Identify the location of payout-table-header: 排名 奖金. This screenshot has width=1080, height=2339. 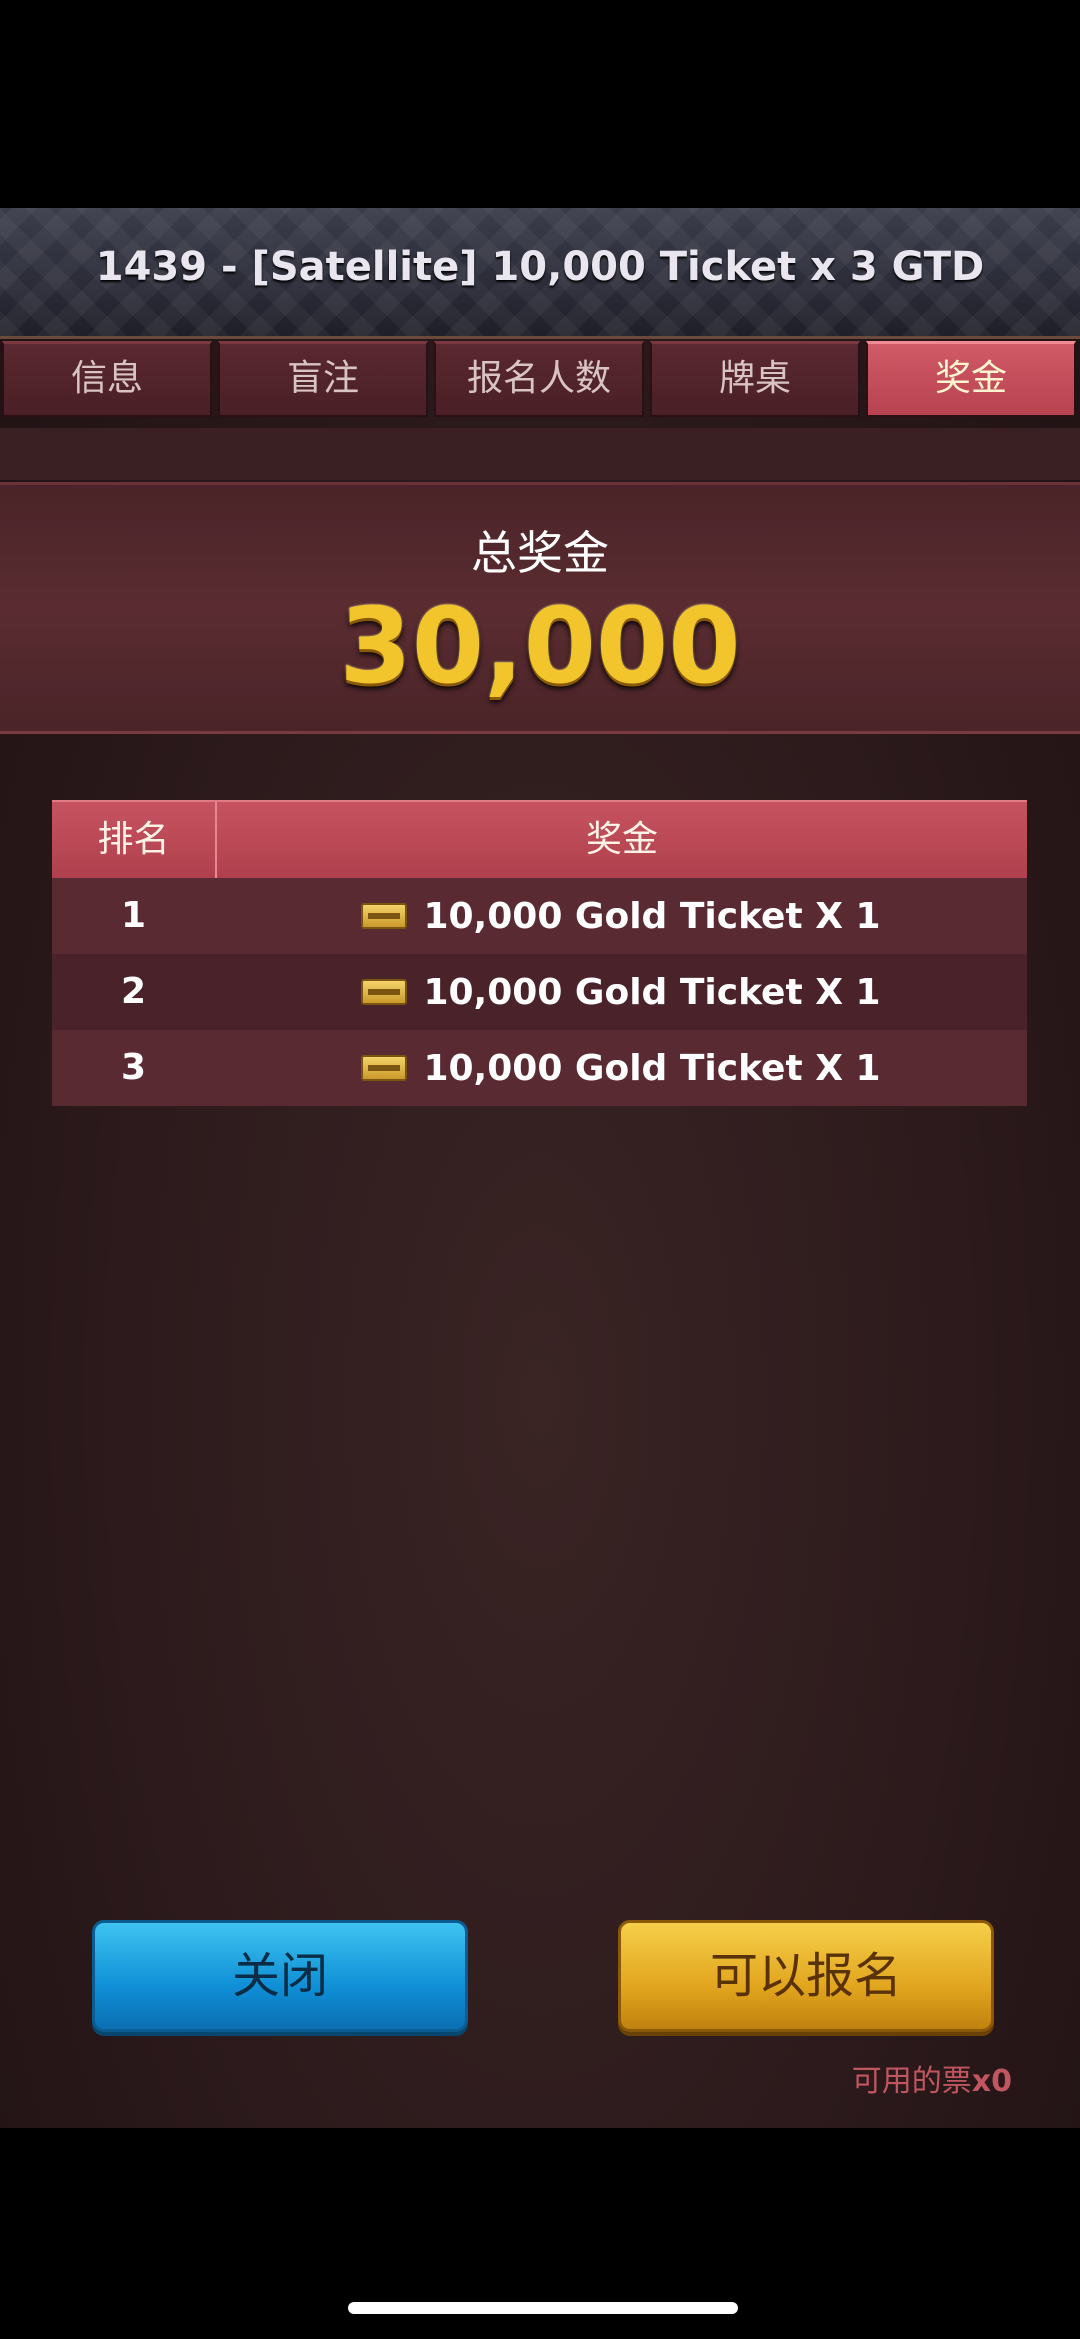
(539, 839).